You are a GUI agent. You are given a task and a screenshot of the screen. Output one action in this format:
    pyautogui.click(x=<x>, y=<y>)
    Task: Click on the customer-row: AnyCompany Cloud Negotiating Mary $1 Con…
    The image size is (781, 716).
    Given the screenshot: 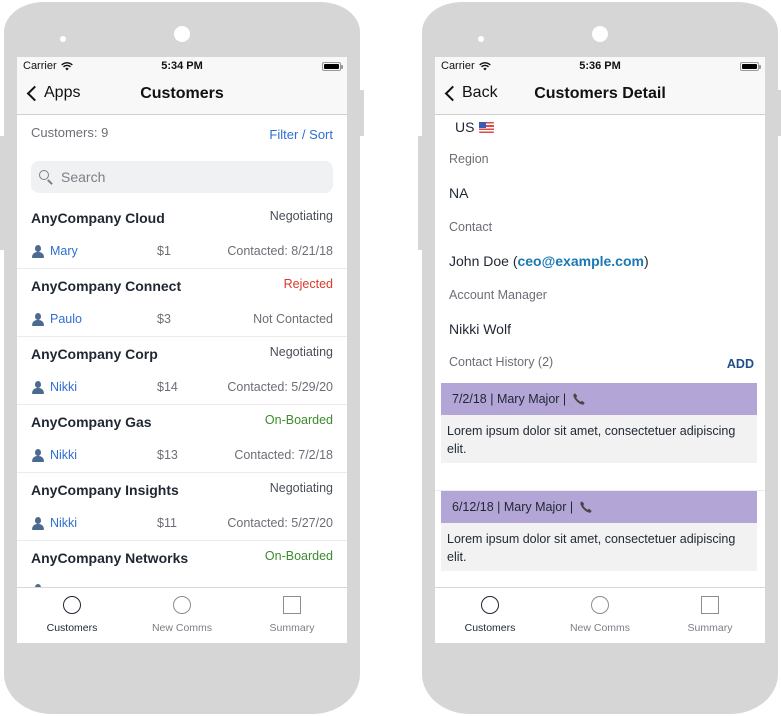 What is the action you would take?
    pyautogui.click(x=182, y=235)
    